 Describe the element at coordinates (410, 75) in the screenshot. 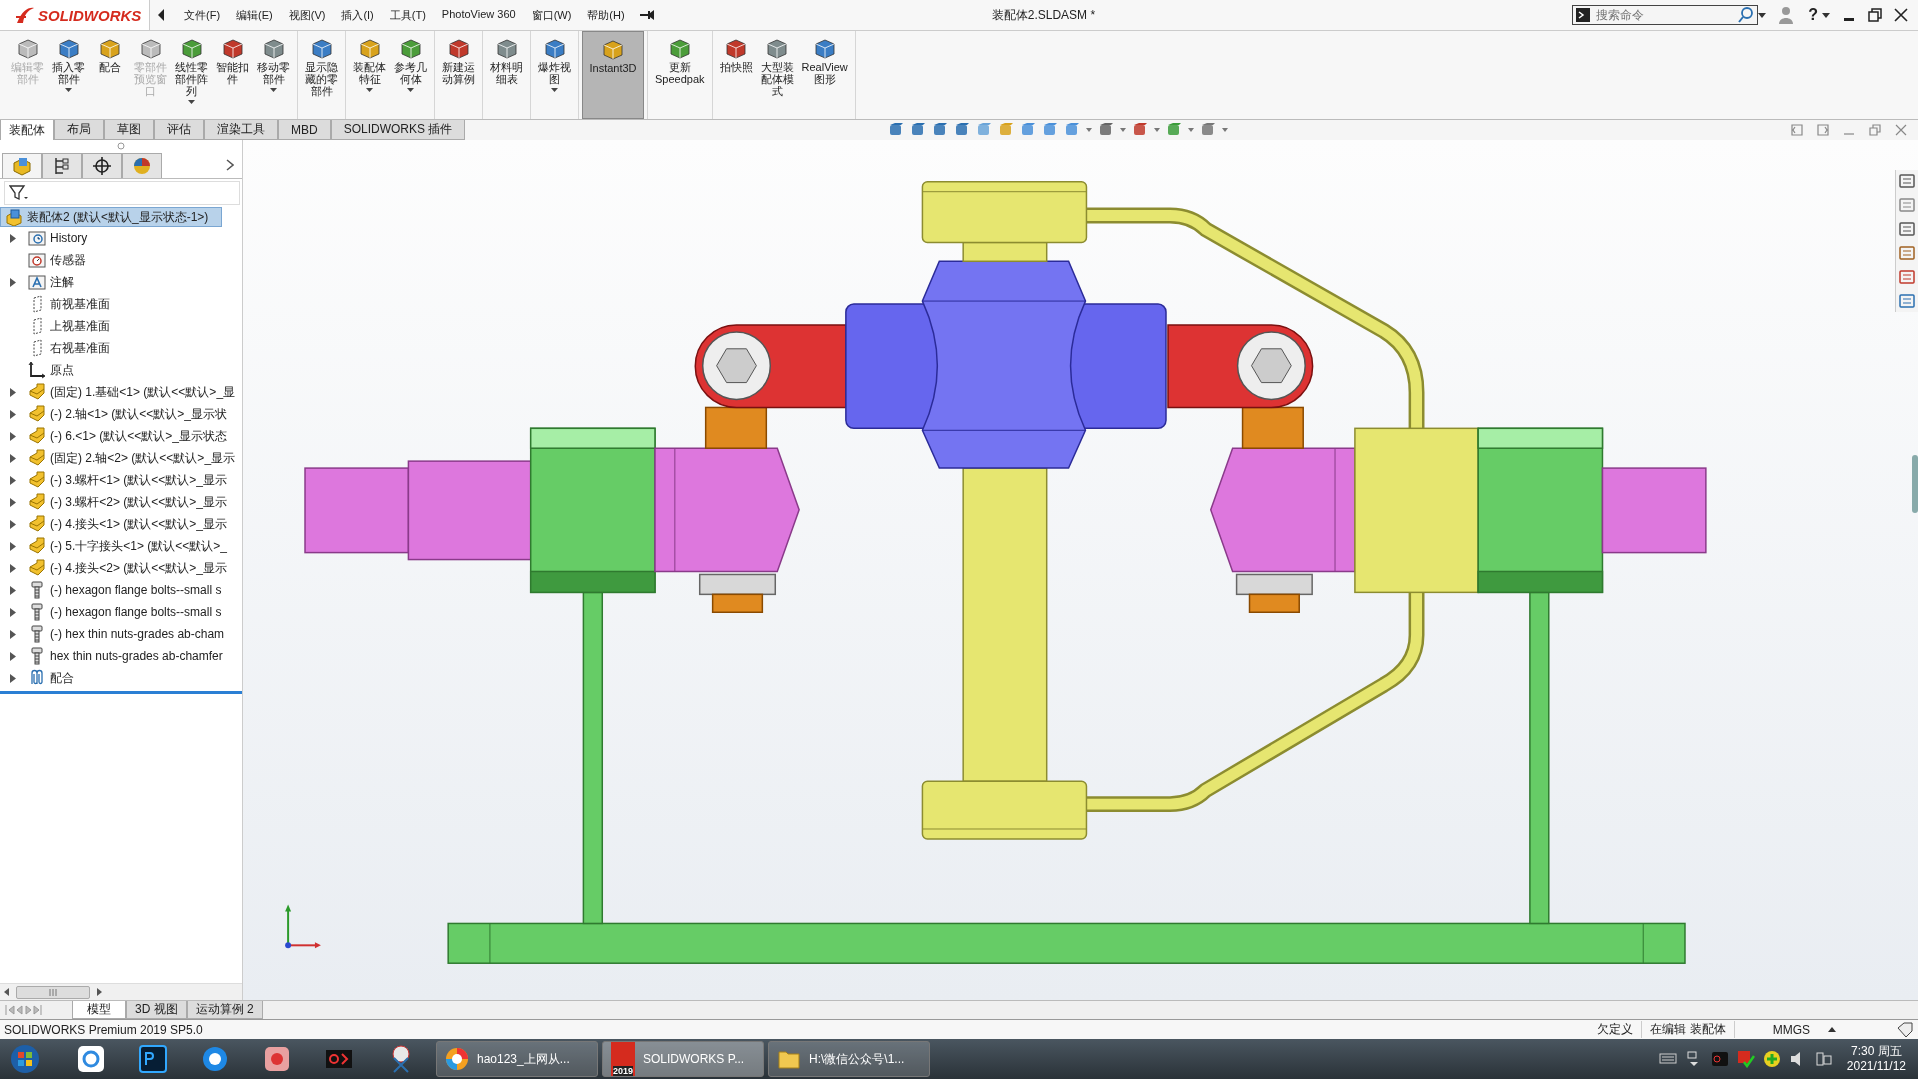

I see `ribbon-button: 参考几何体` at that location.